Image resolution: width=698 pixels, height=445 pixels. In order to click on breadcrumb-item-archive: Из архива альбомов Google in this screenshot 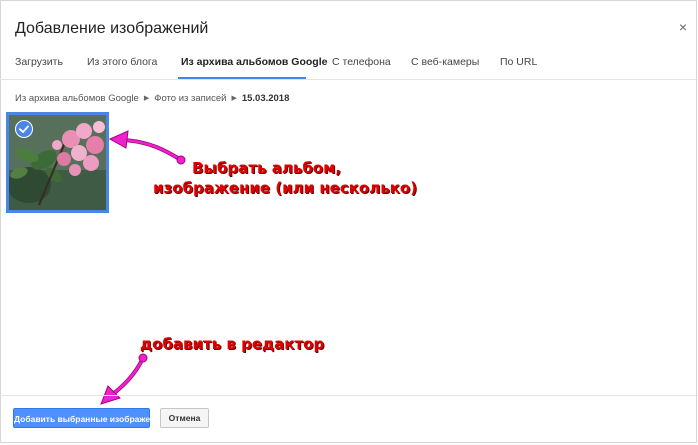, I will do `click(77, 98)`.